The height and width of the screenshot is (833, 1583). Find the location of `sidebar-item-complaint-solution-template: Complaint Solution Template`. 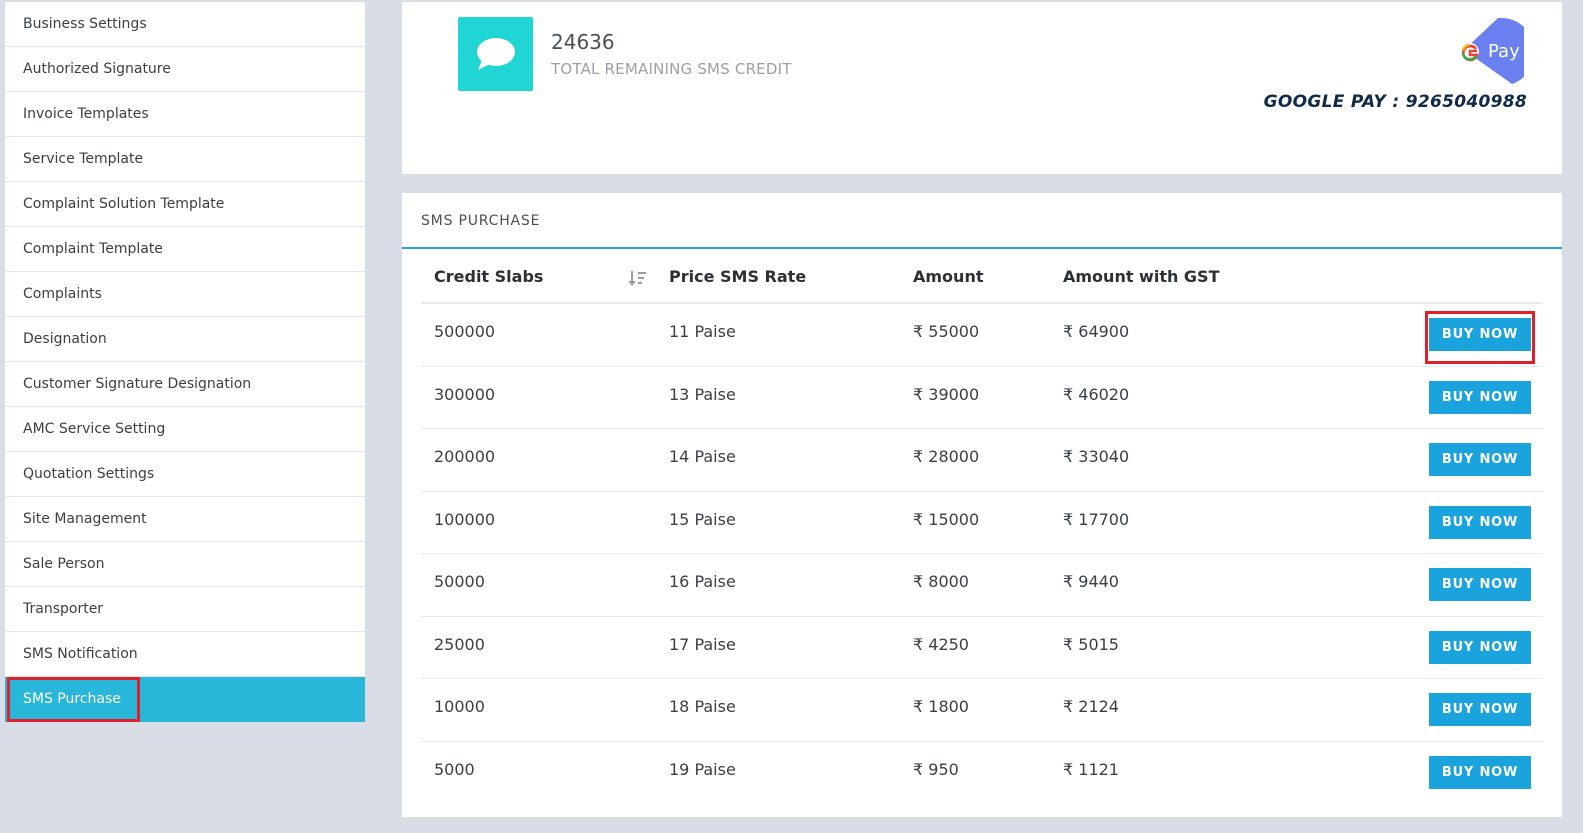

sidebar-item-complaint-solution-template: Complaint Solution Template is located at coordinates (185, 204).